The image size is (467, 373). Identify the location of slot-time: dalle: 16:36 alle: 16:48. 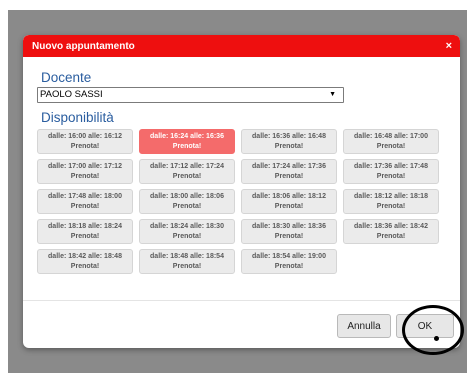
(289, 136).